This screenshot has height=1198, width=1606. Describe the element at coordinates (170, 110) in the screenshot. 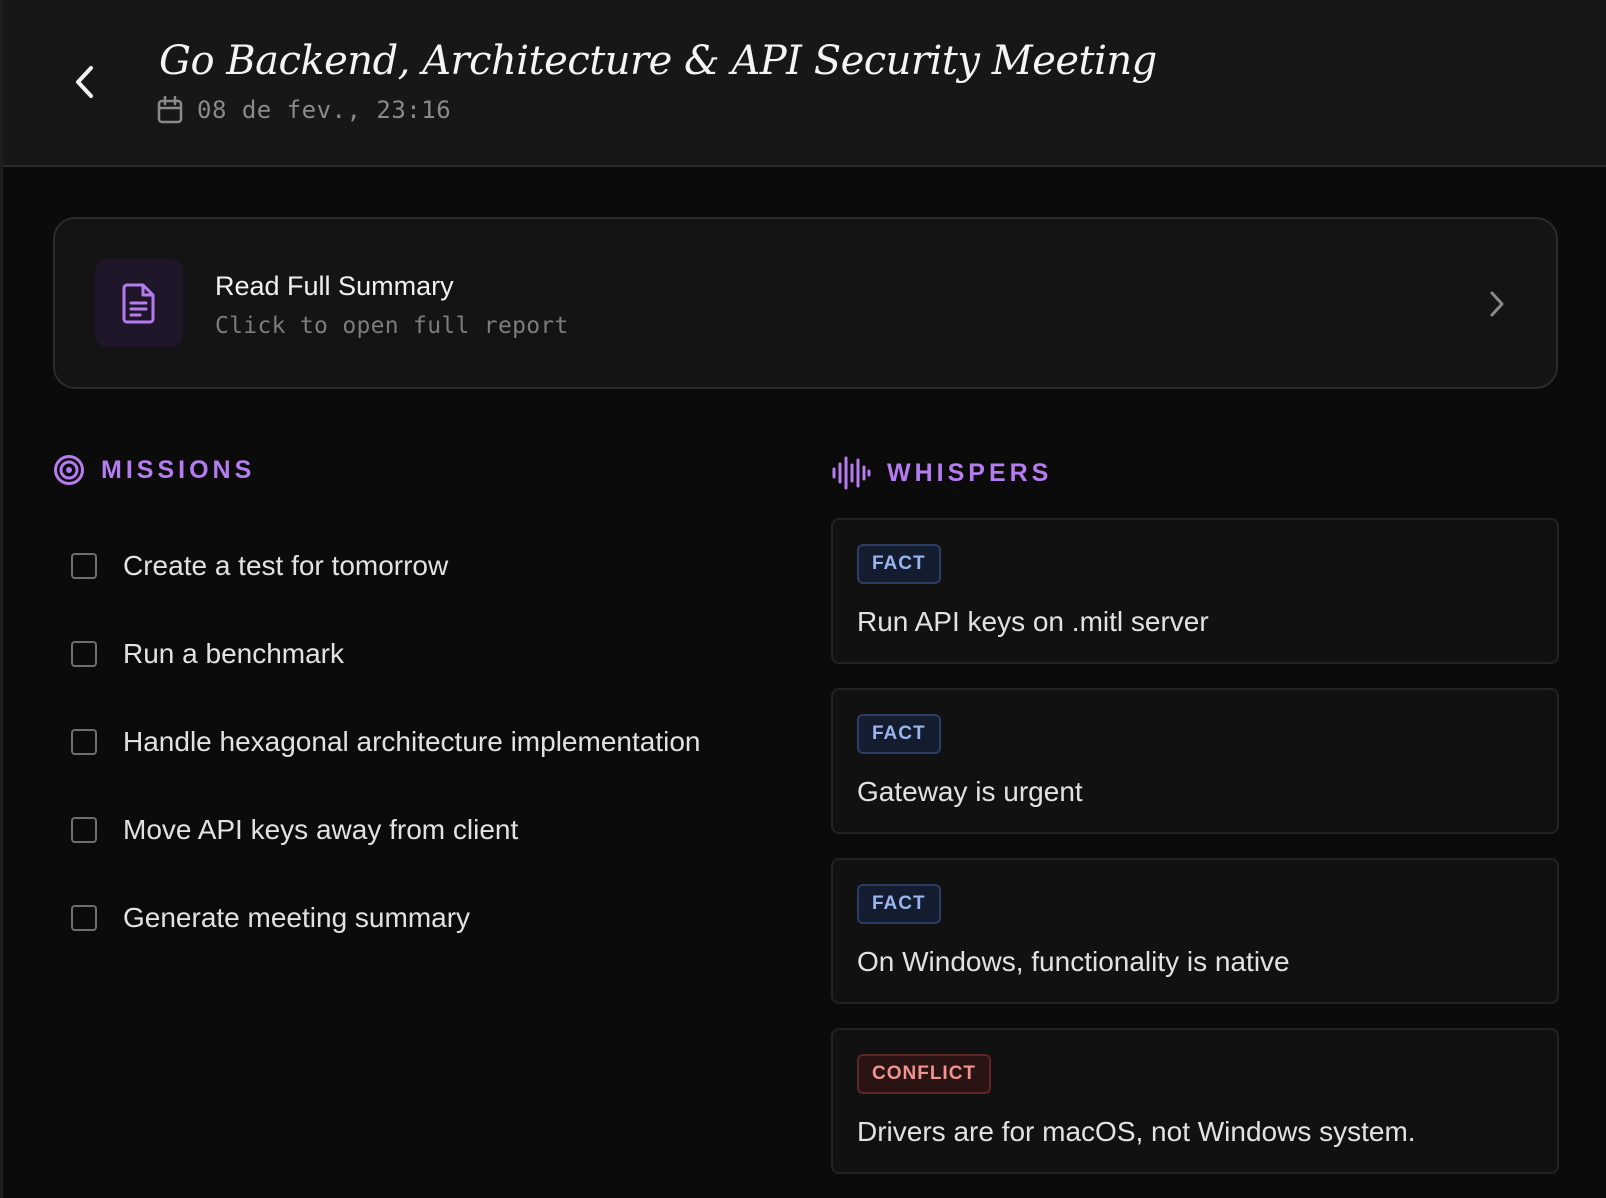

I see `calendar-icon` at that location.